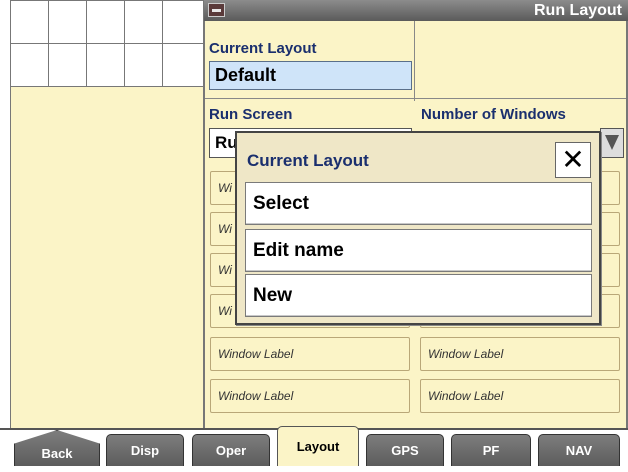 The image size is (628, 472). I want to click on chevron-down-icon, so click(612, 142).